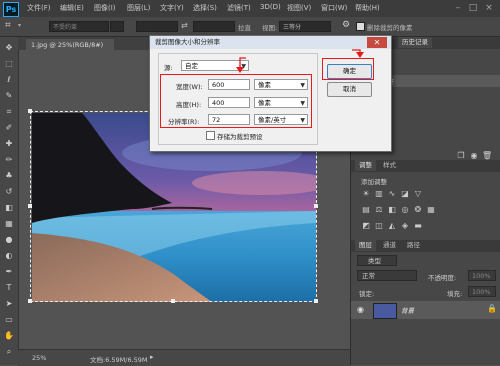 The height and width of the screenshot is (366, 500). Describe the element at coordinates (300, 61) in the screenshot. I see `annotation-arrows` at that location.